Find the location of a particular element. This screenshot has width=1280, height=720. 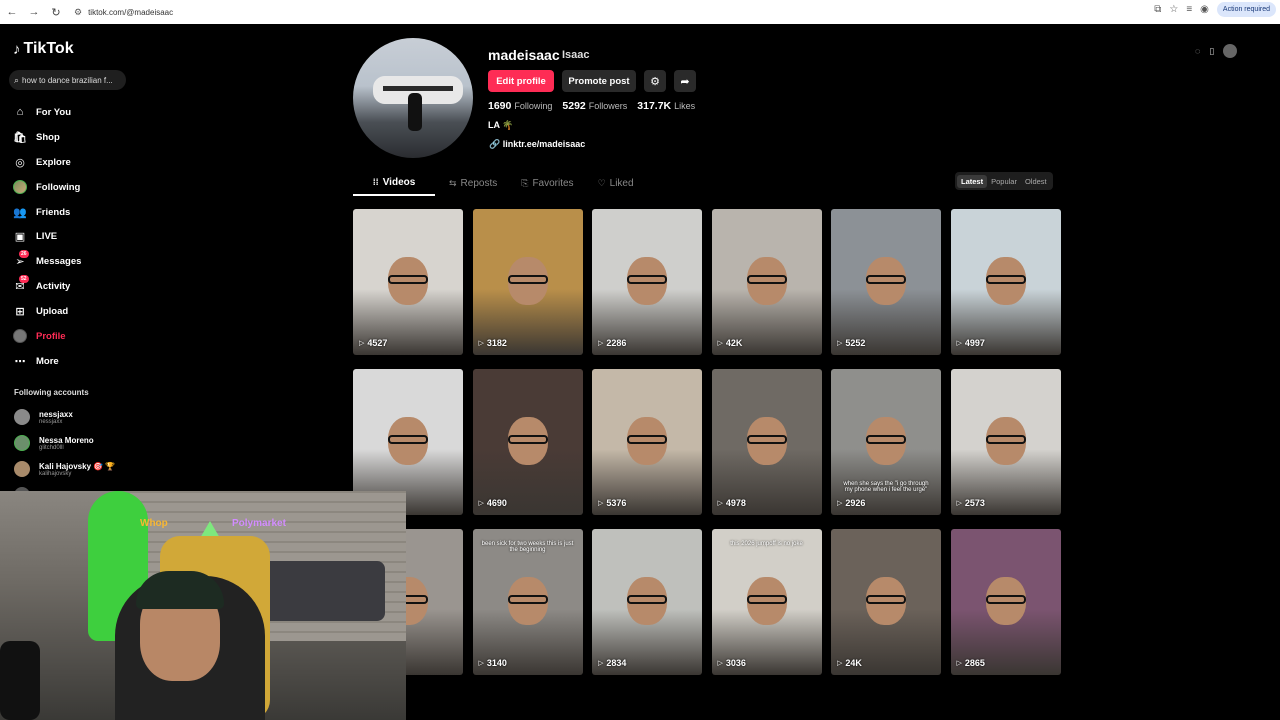

share-button: ➦ is located at coordinates (685, 81).